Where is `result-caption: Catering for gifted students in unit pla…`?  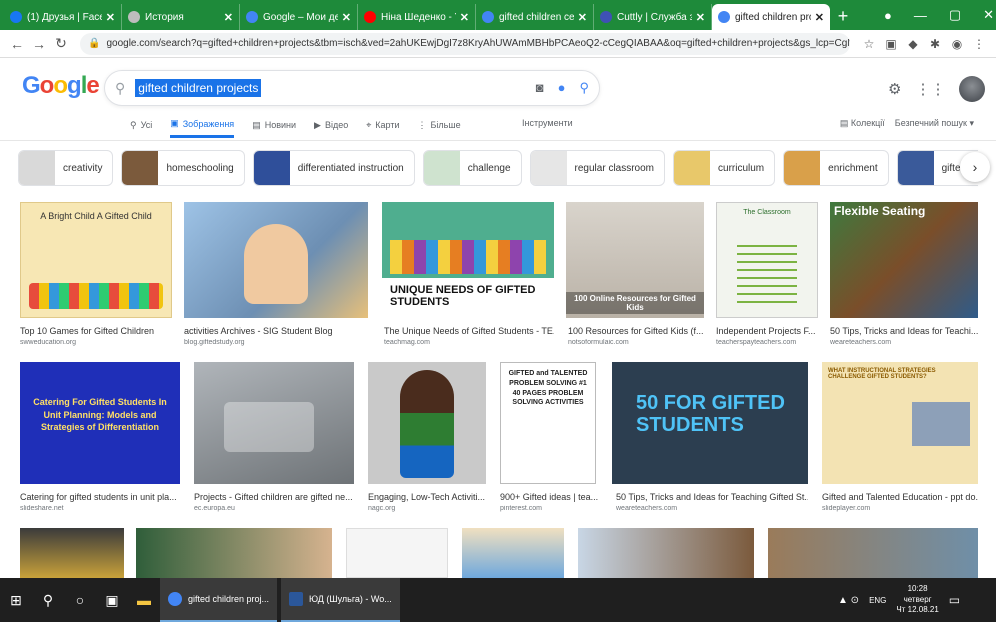 result-caption: Catering for gifted students in unit pla… is located at coordinates (100, 497).